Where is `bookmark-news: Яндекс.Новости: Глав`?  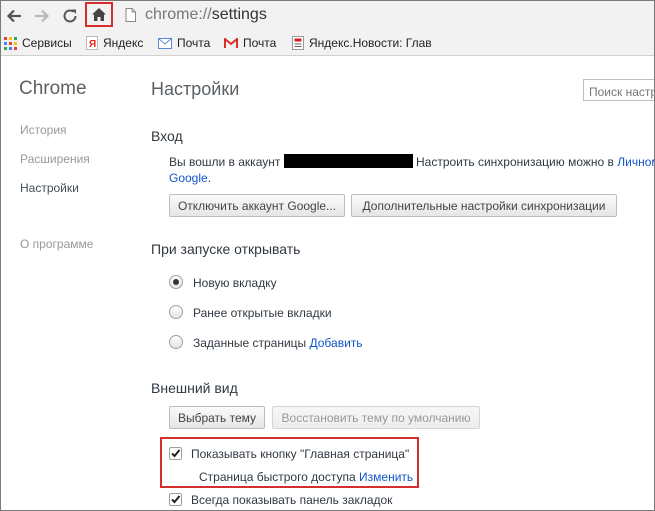
bookmark-news: Яндекс.Новости: Глав is located at coordinates (362, 43).